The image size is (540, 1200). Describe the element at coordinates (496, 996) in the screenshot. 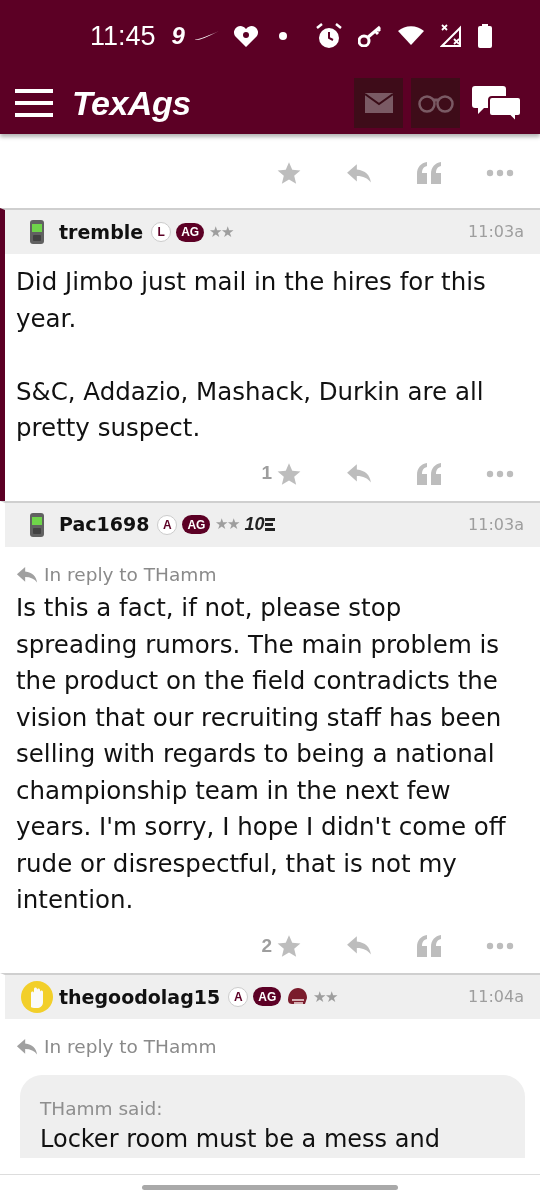

I see `post-time: 11:04a` at that location.